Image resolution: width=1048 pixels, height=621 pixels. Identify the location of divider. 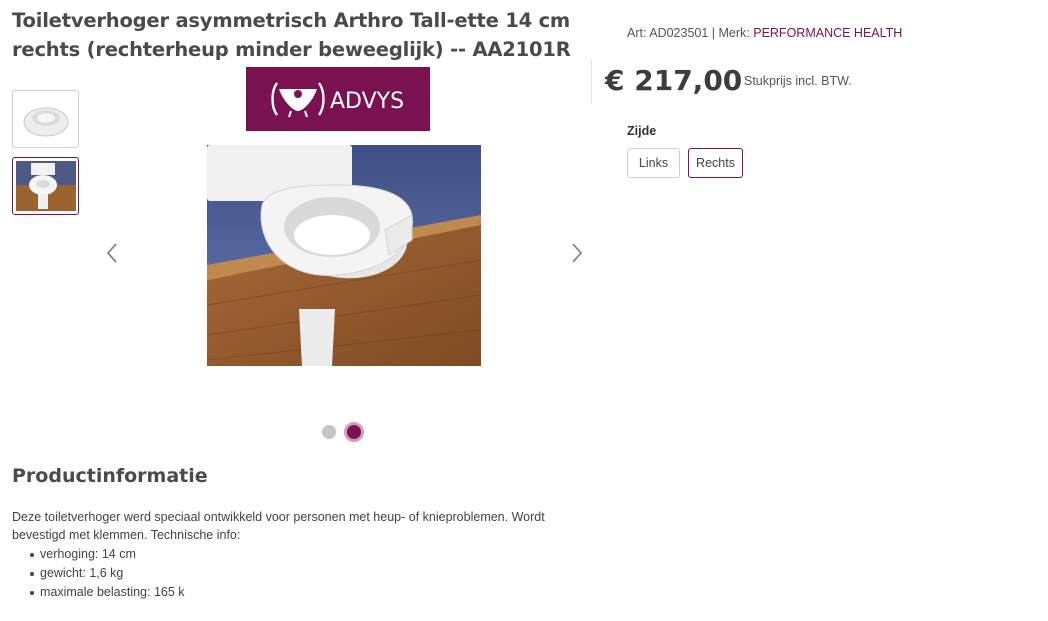
(591, 81).